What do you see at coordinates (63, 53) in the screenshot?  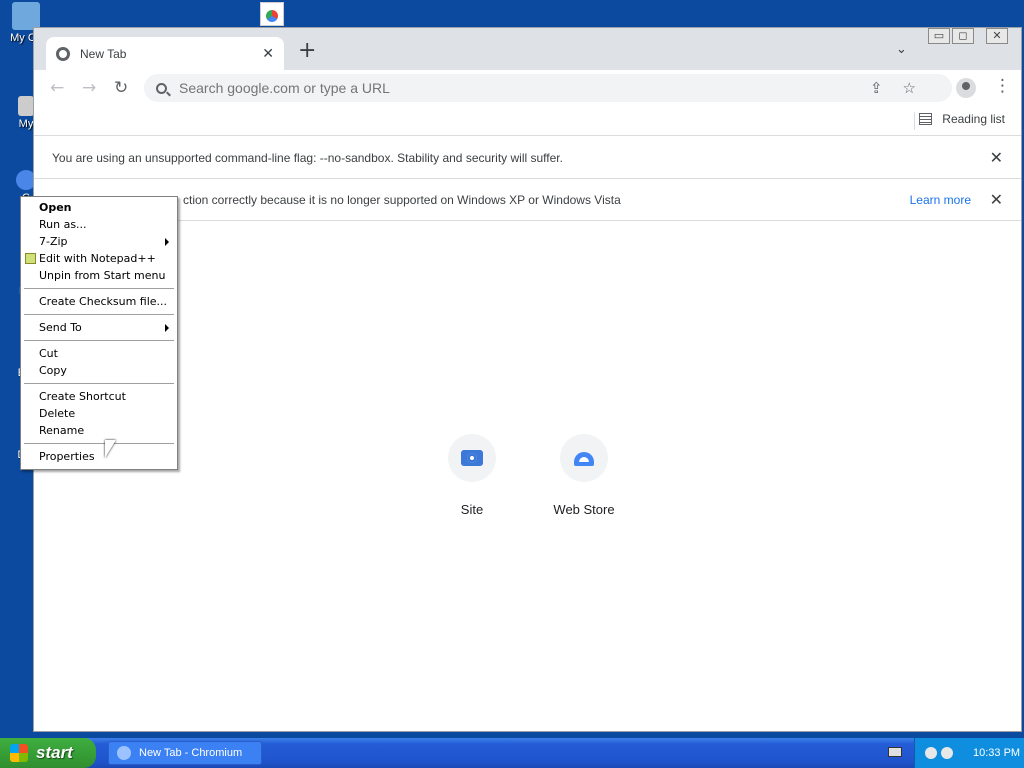 I see `globe-icon` at bounding box center [63, 53].